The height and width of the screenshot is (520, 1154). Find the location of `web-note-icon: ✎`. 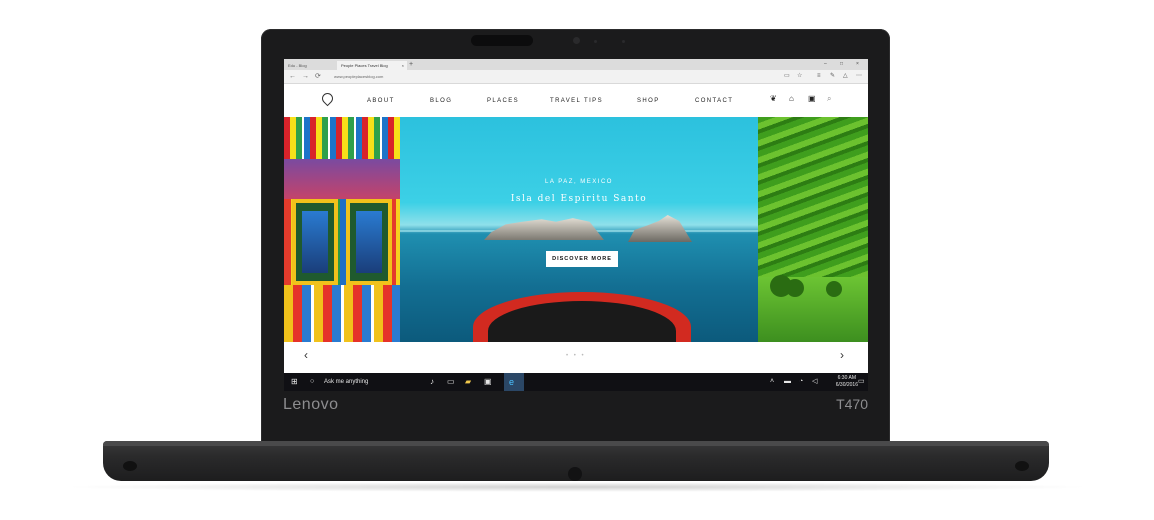

web-note-icon: ✎ is located at coordinates (832, 76).